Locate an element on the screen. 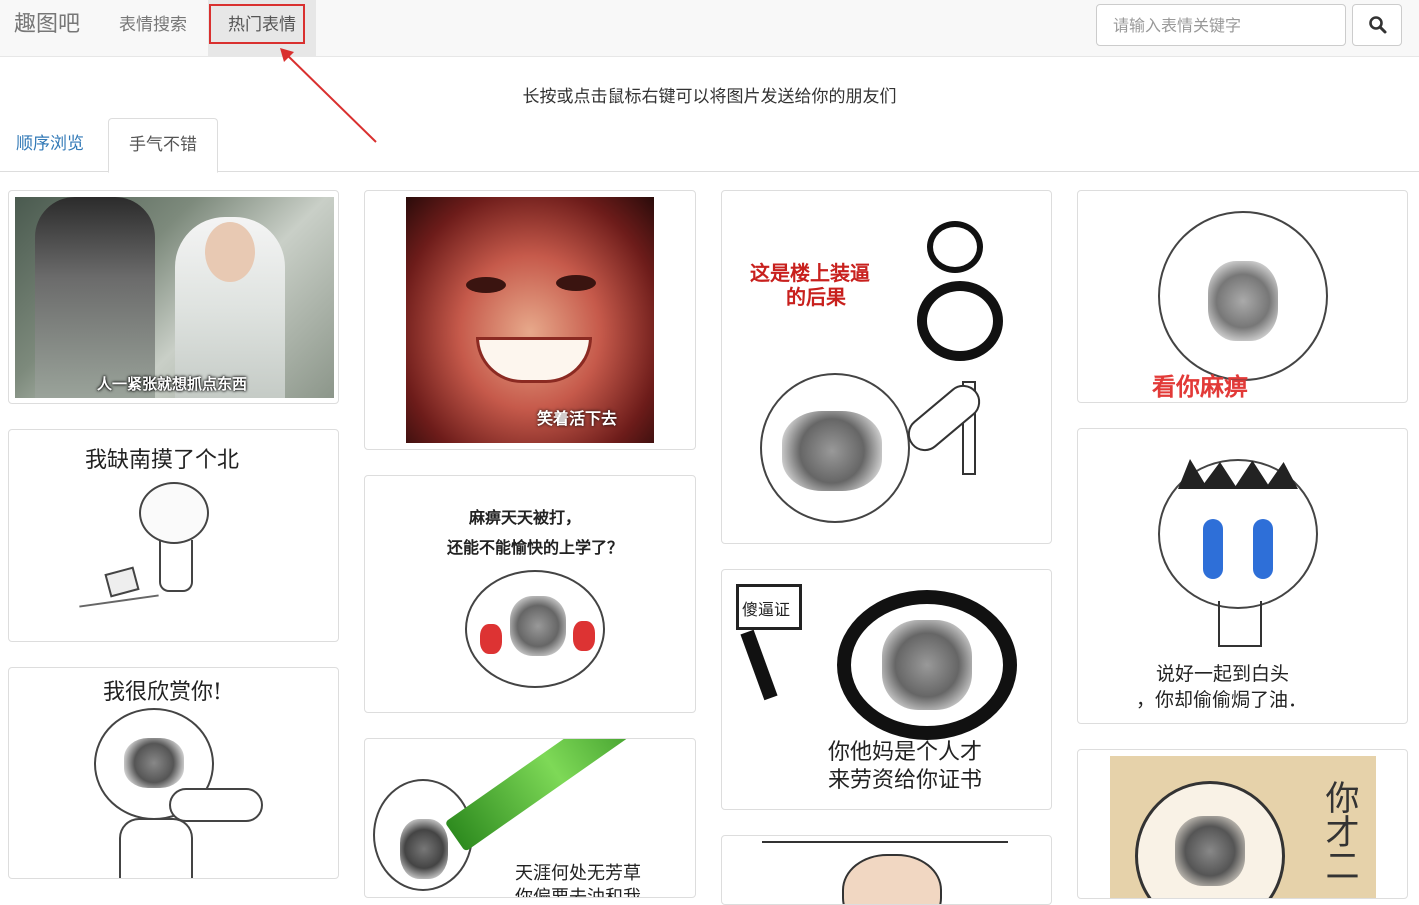 This screenshot has width=1419, height=905. meme-image-photo is located at coordinates (174, 297).